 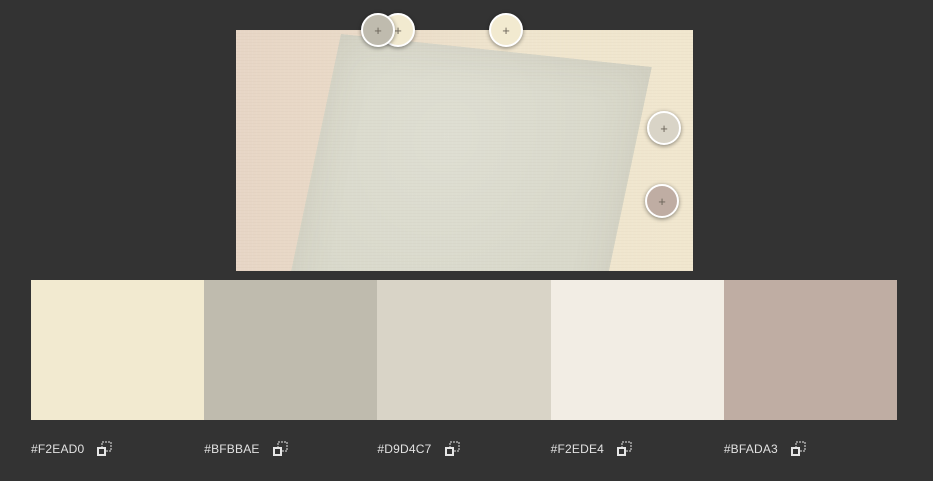 What do you see at coordinates (232, 449) in the screenshot?
I see `hex-code-label: #BFBBAE` at bounding box center [232, 449].